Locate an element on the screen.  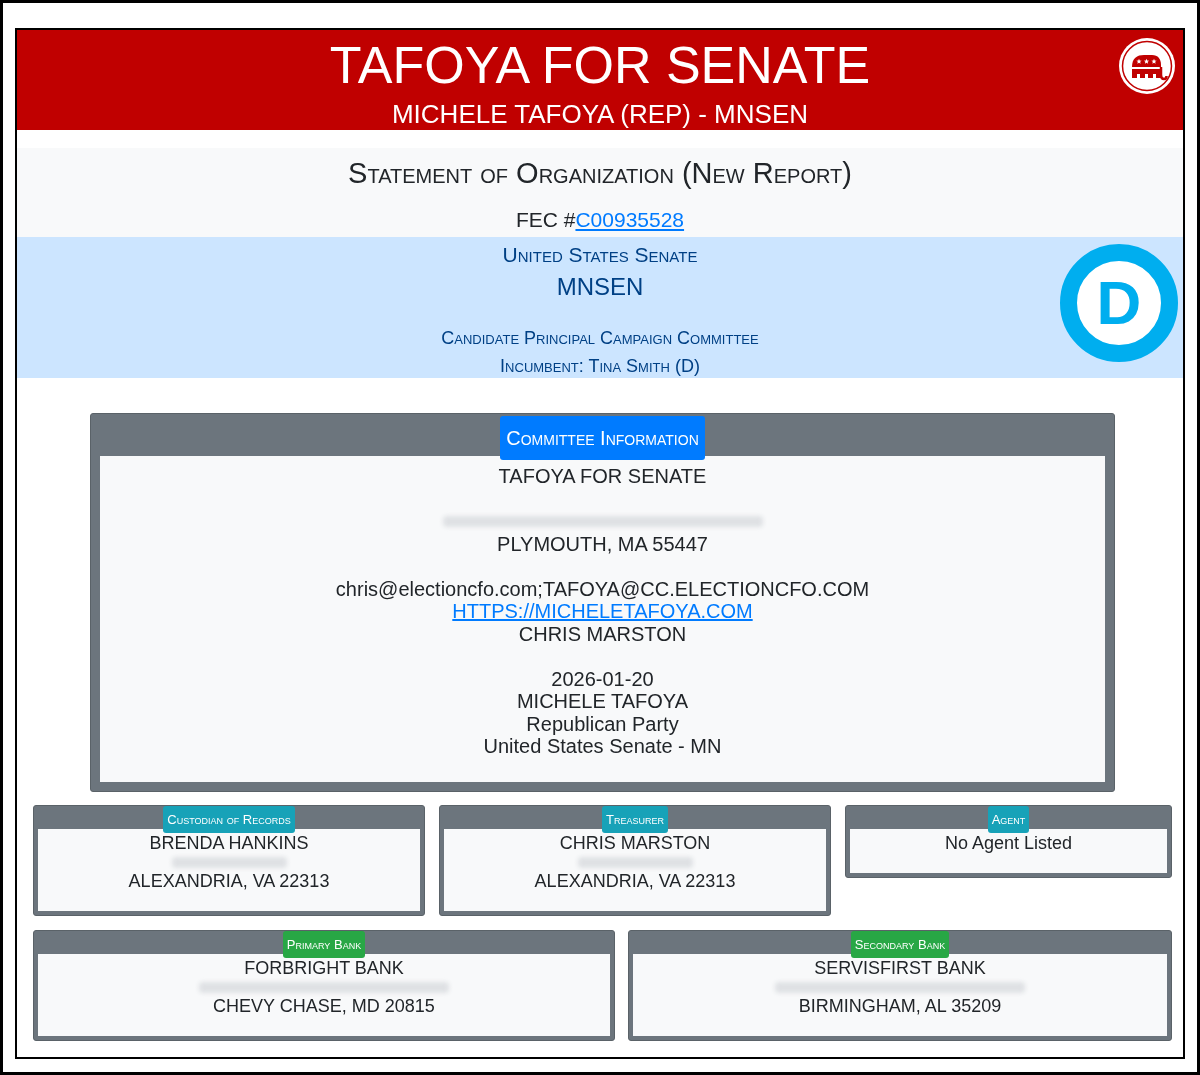
info-text: TAFOYA FOR SENATE is located at coordinates (602, 476).